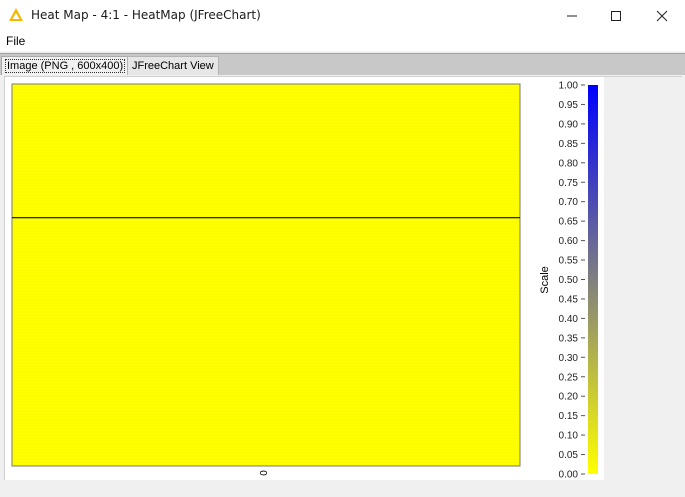 Image resolution: width=685 pixels, height=497 pixels. I want to click on tab-jfreechart-label: JFreeChart View, so click(173, 66).